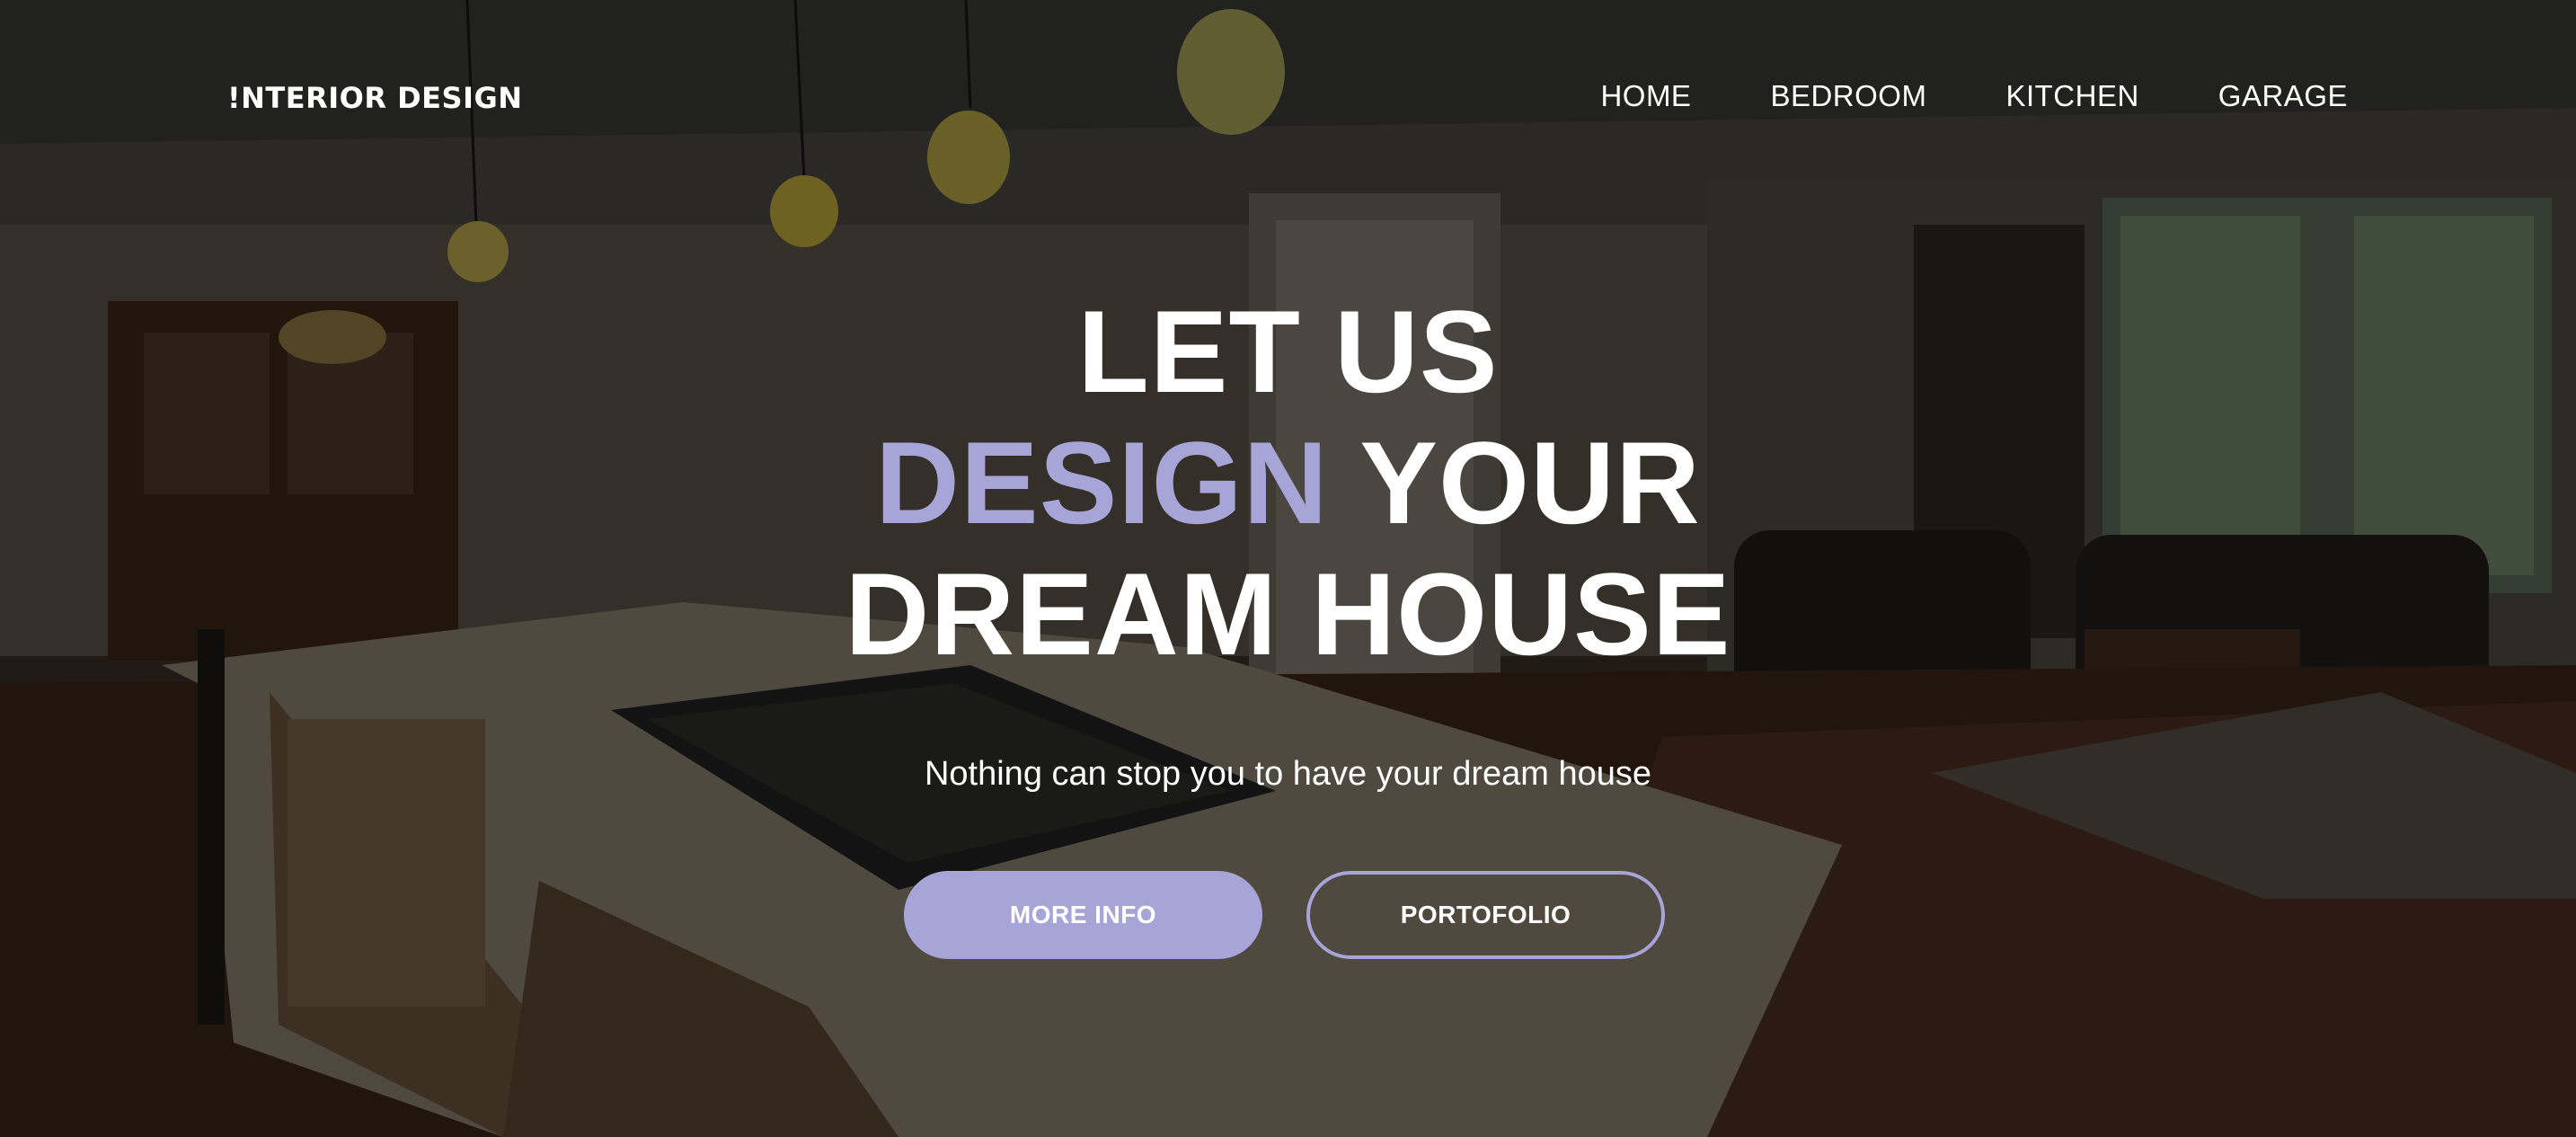  Describe the element at coordinates (1486, 915) in the screenshot. I see `portfolio-button: PORTOFOLIO` at that location.